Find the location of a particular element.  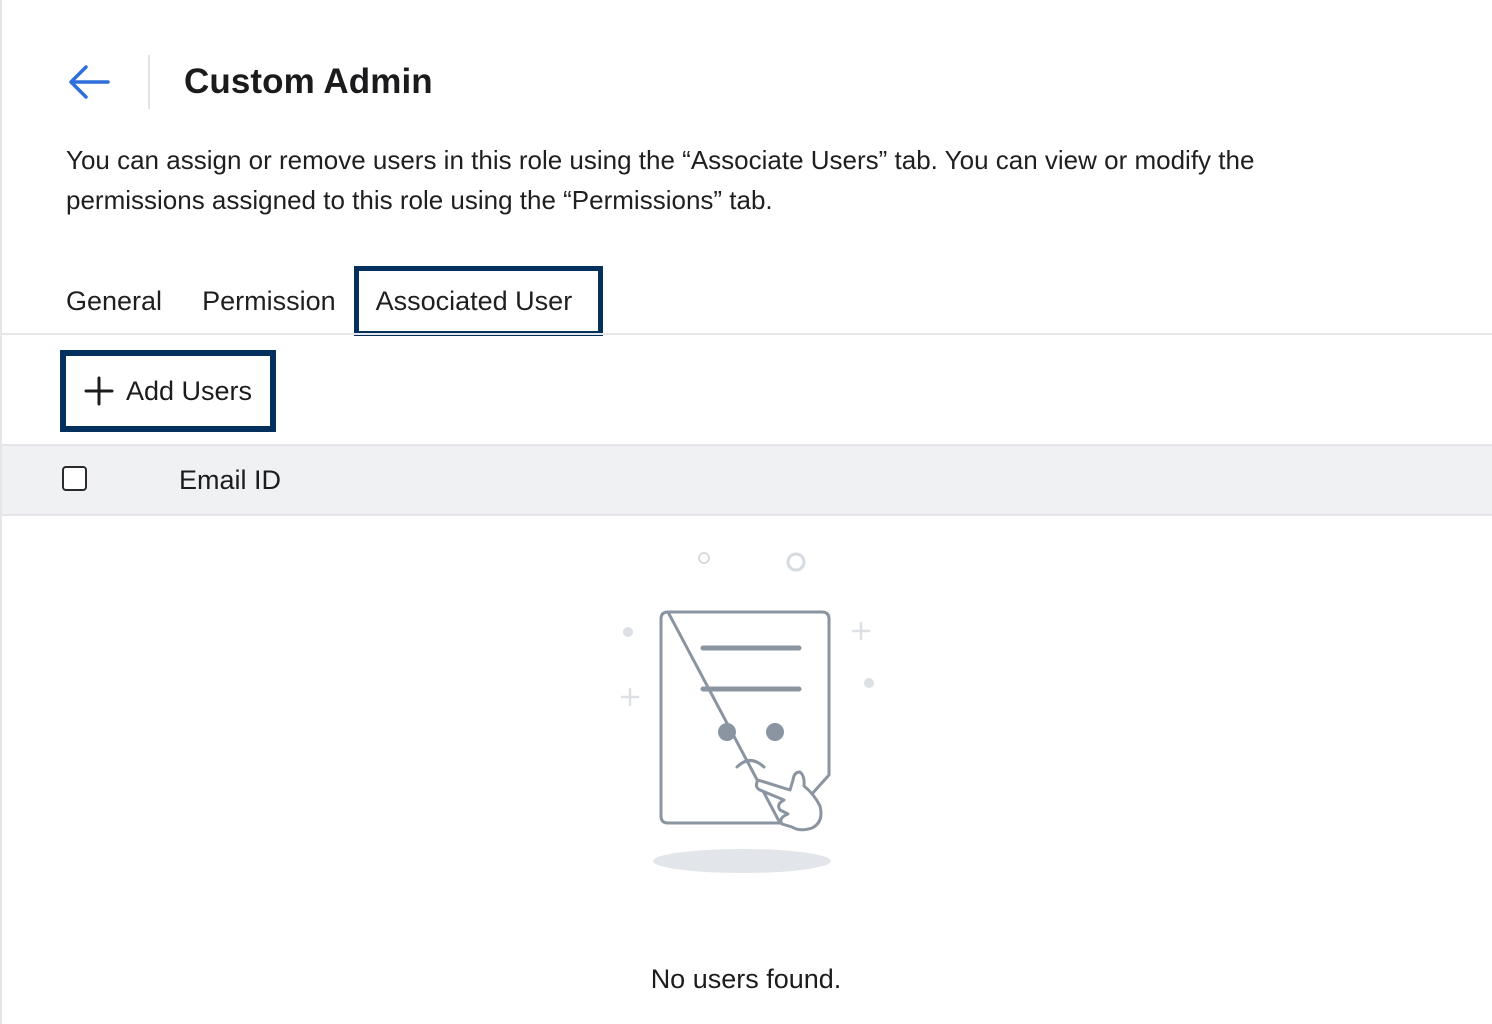

eye-left is located at coordinates (727, 732).